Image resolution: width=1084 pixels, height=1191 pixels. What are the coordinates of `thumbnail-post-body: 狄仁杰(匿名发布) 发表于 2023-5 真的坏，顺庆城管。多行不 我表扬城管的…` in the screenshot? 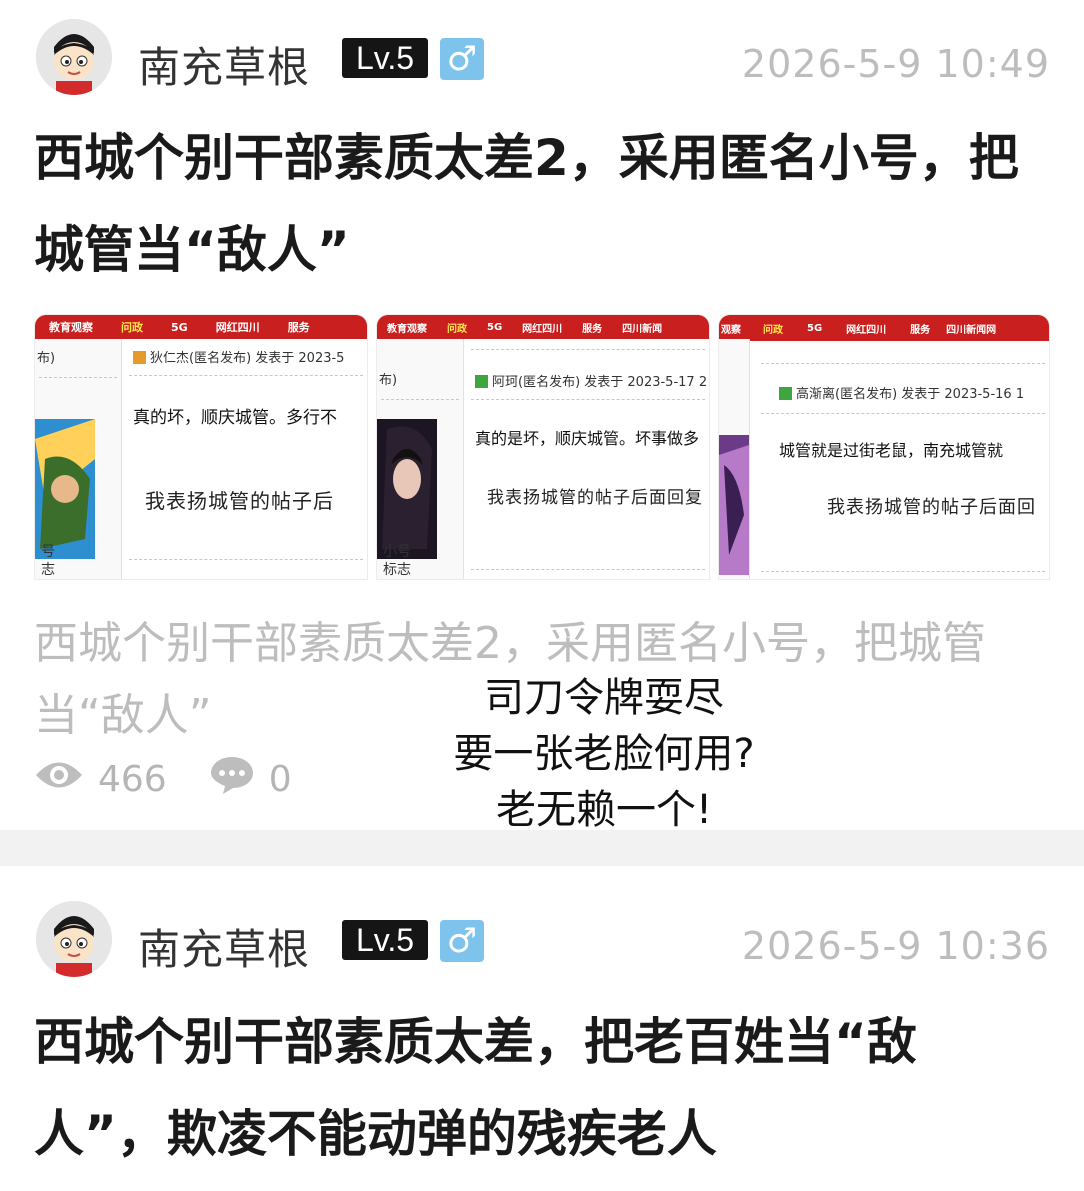 It's located at (246, 459).